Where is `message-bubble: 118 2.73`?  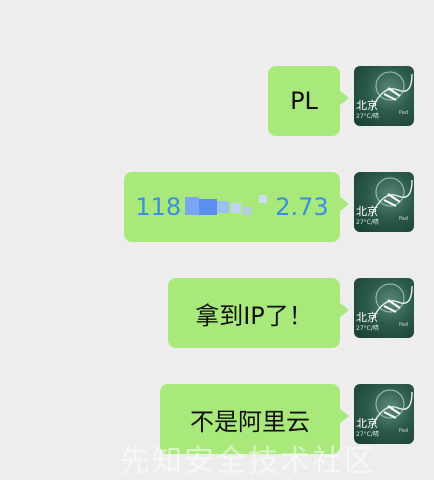
message-bubble: 118 2.73 is located at coordinates (236, 207).